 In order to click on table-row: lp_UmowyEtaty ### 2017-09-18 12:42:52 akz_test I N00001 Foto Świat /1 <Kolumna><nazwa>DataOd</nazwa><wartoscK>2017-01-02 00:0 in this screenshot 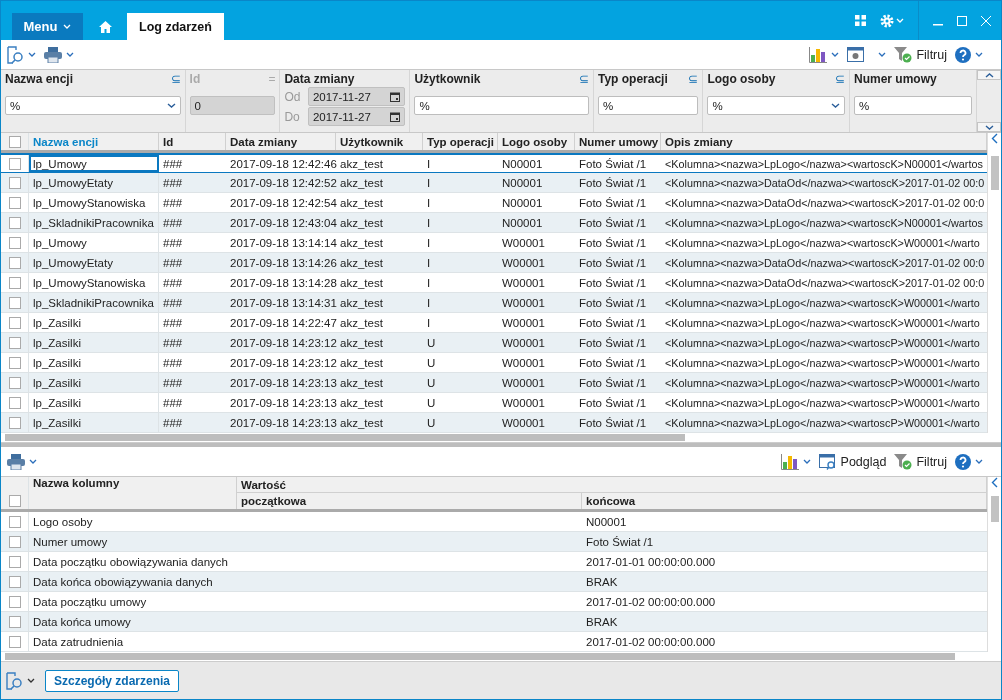, I will do `click(494, 183)`.